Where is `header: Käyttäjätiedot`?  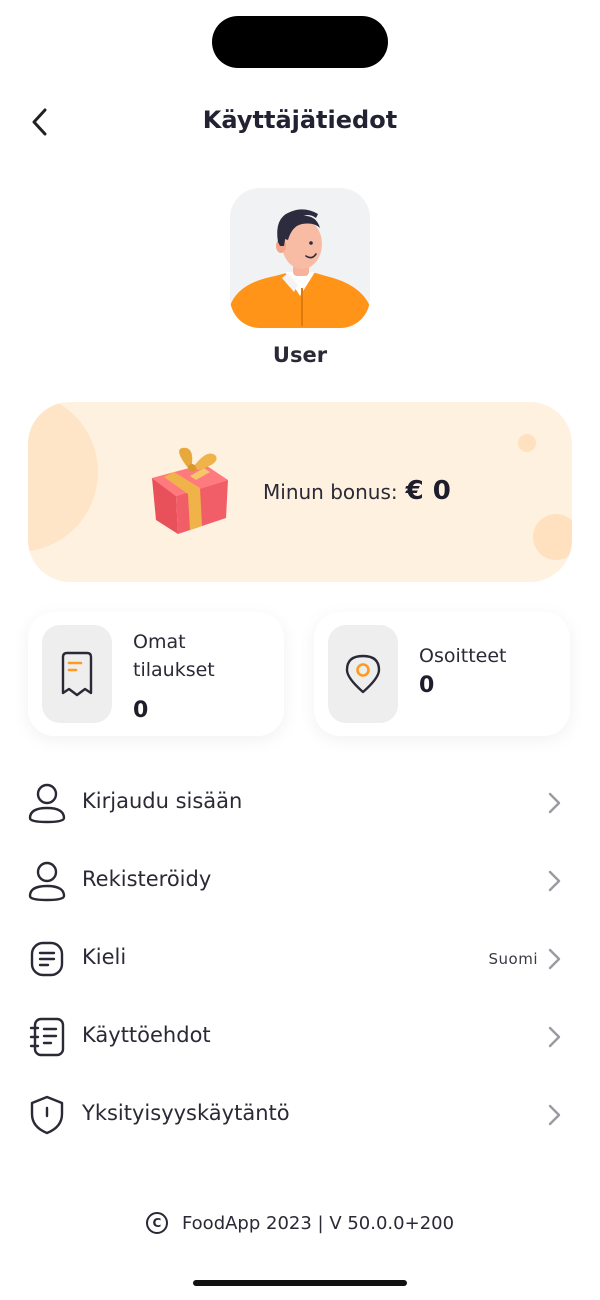 header: Käyttäjätiedot is located at coordinates (300, 122).